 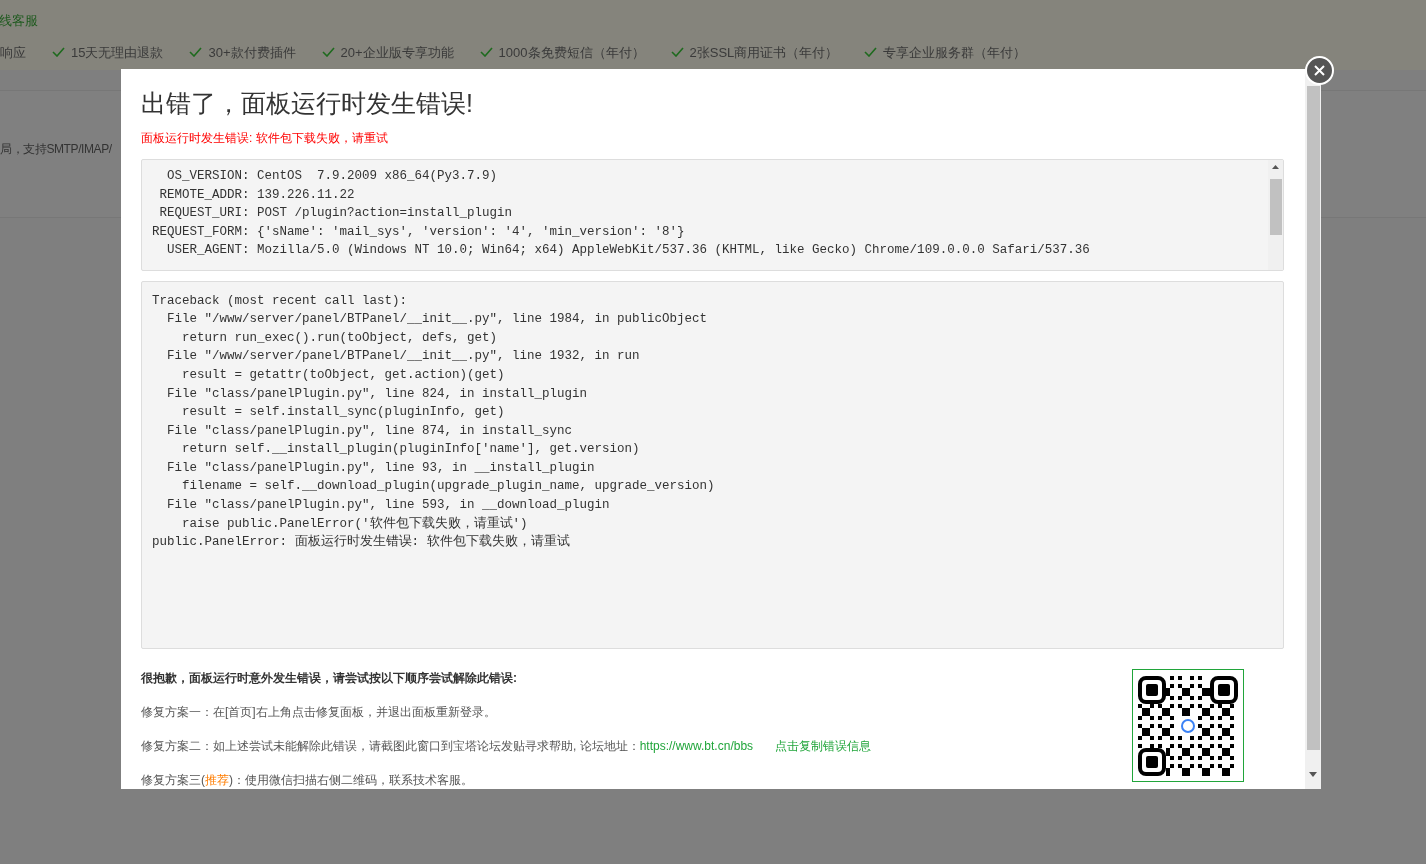 I want to click on feature-text: 专享企业服务群（年付）, so click(x=955, y=52).